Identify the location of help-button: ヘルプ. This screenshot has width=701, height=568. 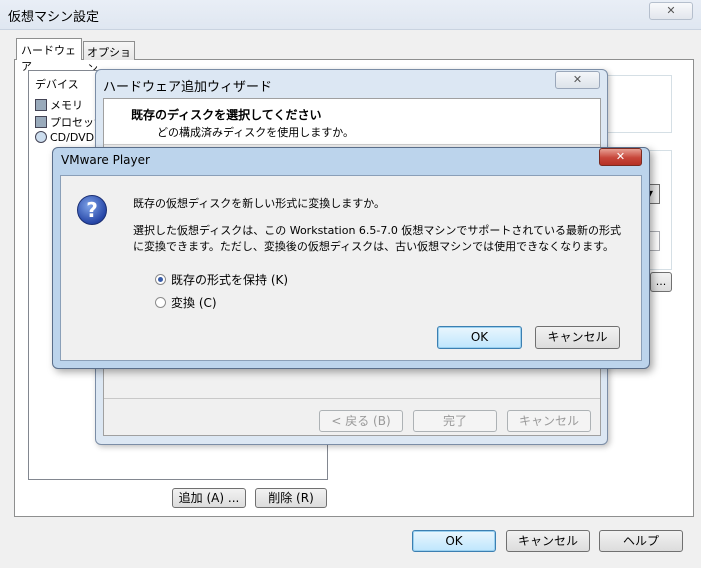
(641, 541).